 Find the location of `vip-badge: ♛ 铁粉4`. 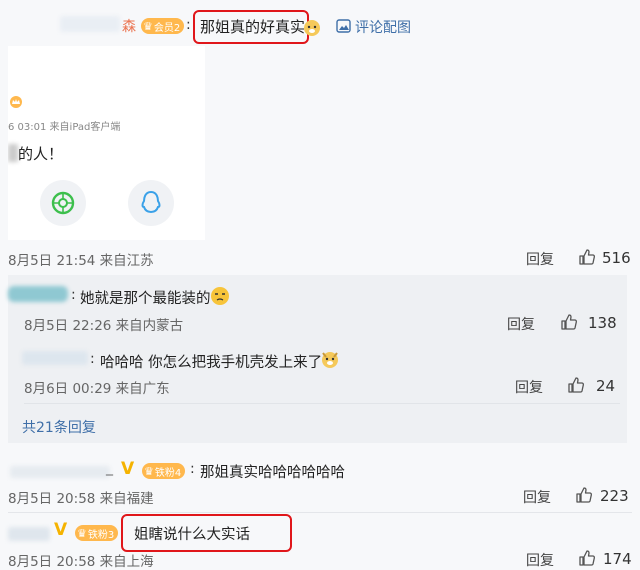

vip-badge: ♛ 铁粉4 is located at coordinates (164, 471).